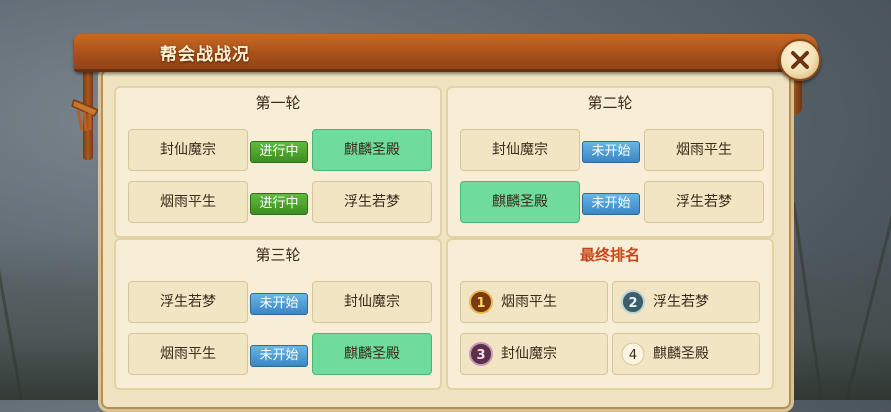 The height and width of the screenshot is (412, 891). I want to click on svg-text: 3, so click(480, 355).